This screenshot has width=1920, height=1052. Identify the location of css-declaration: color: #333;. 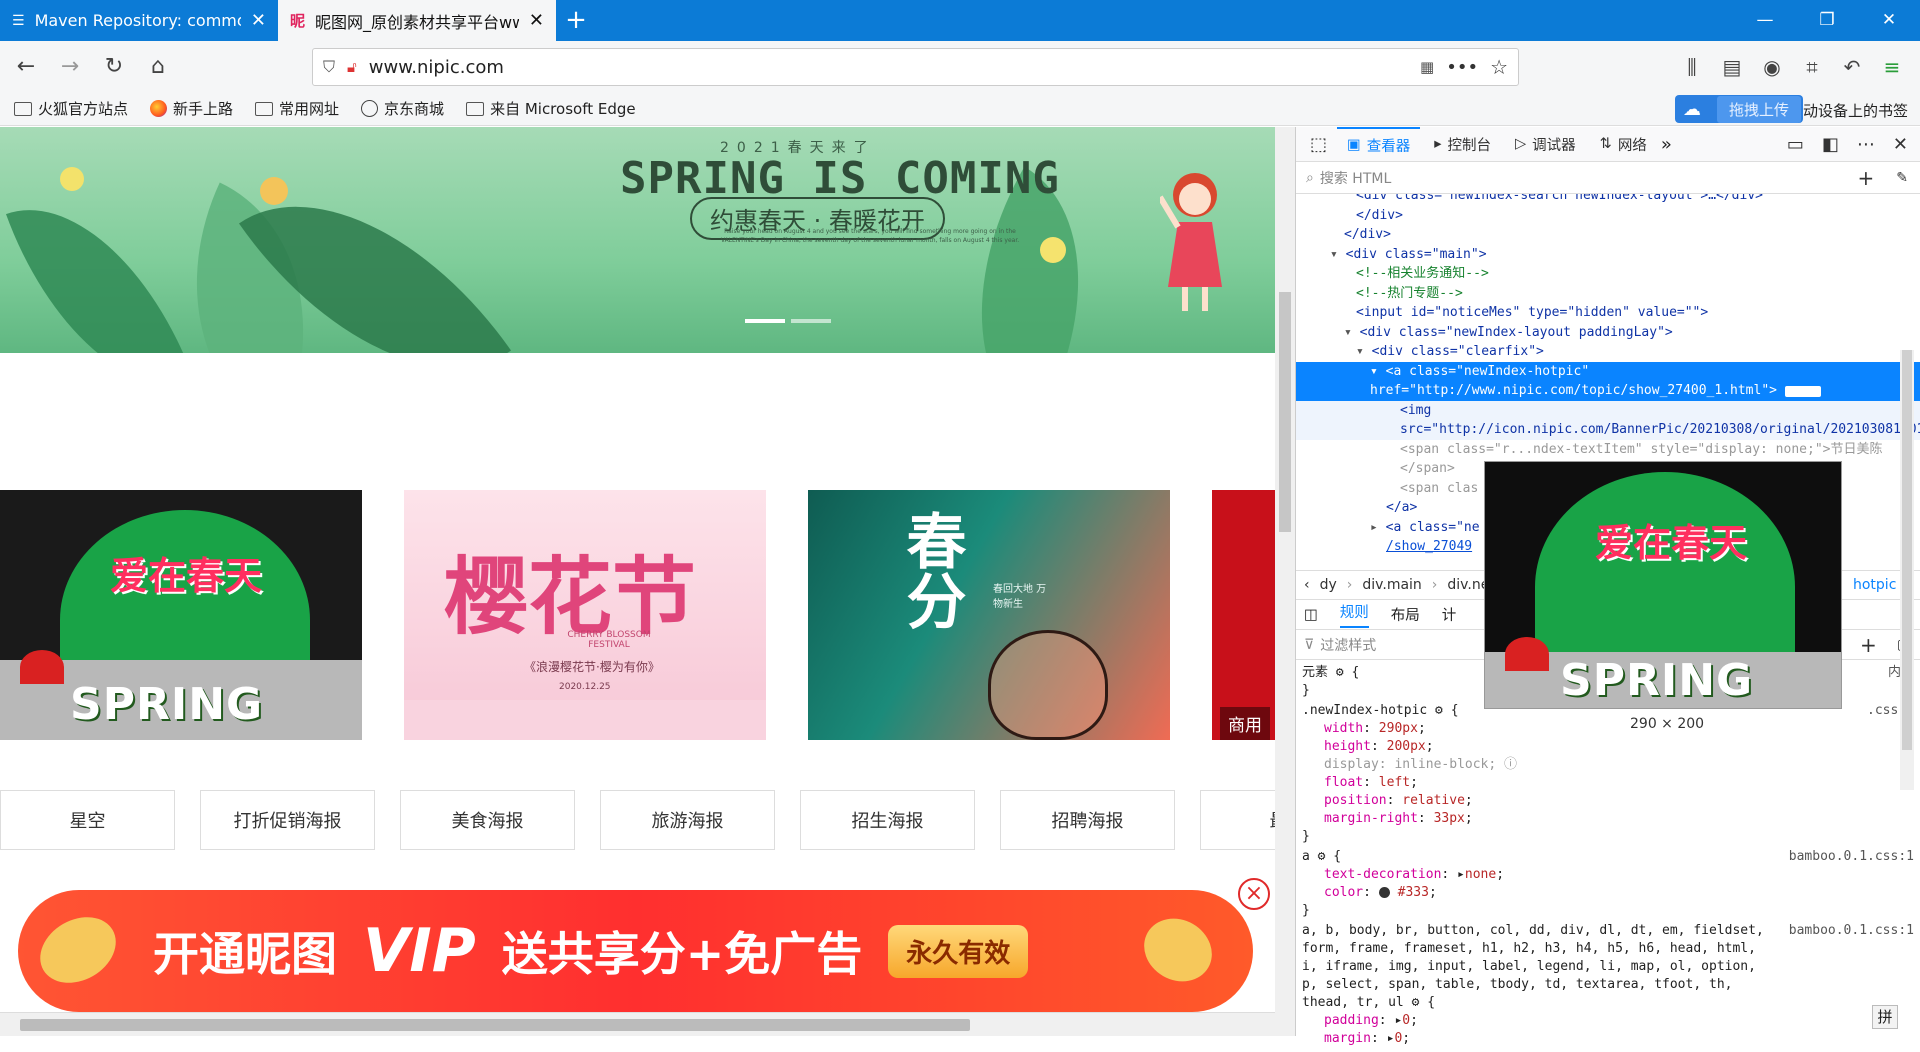
(1608, 893).